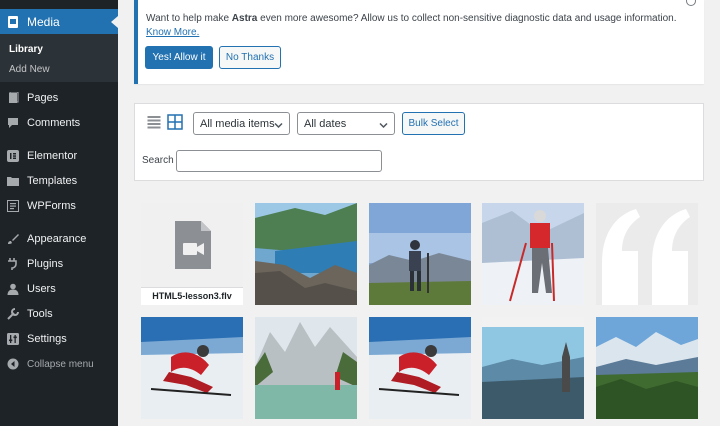 This screenshot has height=426, width=720. I want to click on comments-icon, so click(13, 123).